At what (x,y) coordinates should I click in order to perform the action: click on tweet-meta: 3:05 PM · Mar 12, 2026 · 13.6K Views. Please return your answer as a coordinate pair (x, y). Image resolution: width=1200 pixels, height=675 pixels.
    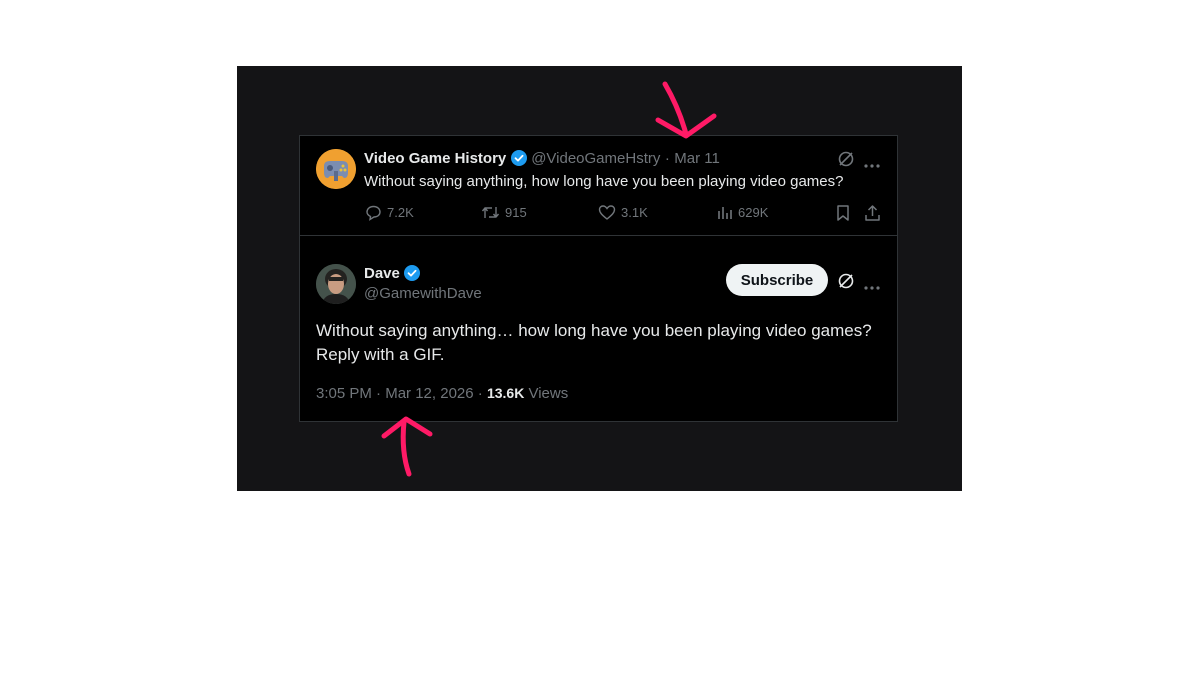
    Looking at the image, I should click on (442, 393).